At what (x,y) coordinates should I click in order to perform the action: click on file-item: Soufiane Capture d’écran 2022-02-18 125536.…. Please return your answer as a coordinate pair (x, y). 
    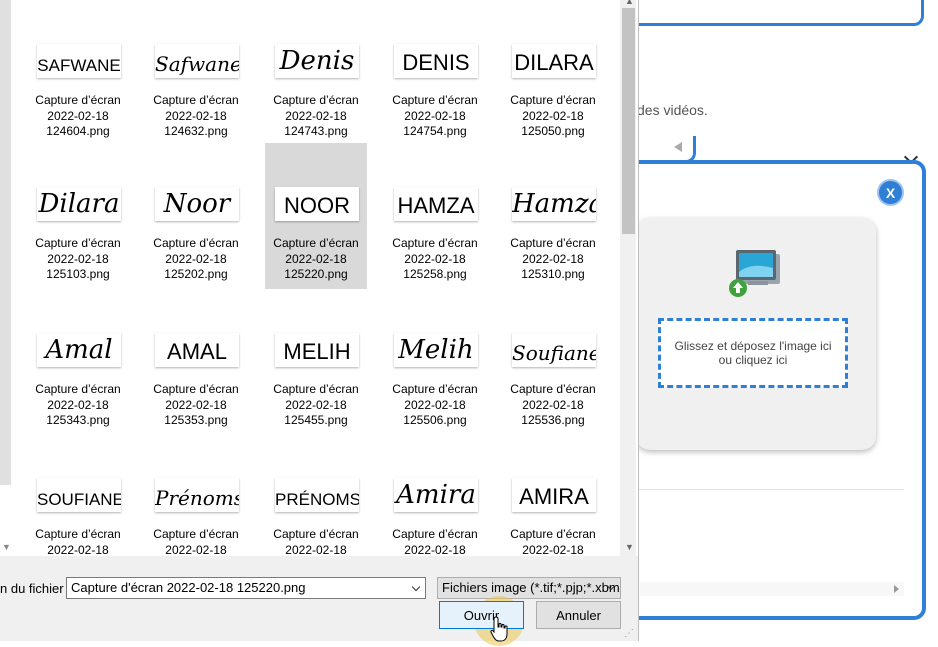
    Looking at the image, I should click on (553, 362).